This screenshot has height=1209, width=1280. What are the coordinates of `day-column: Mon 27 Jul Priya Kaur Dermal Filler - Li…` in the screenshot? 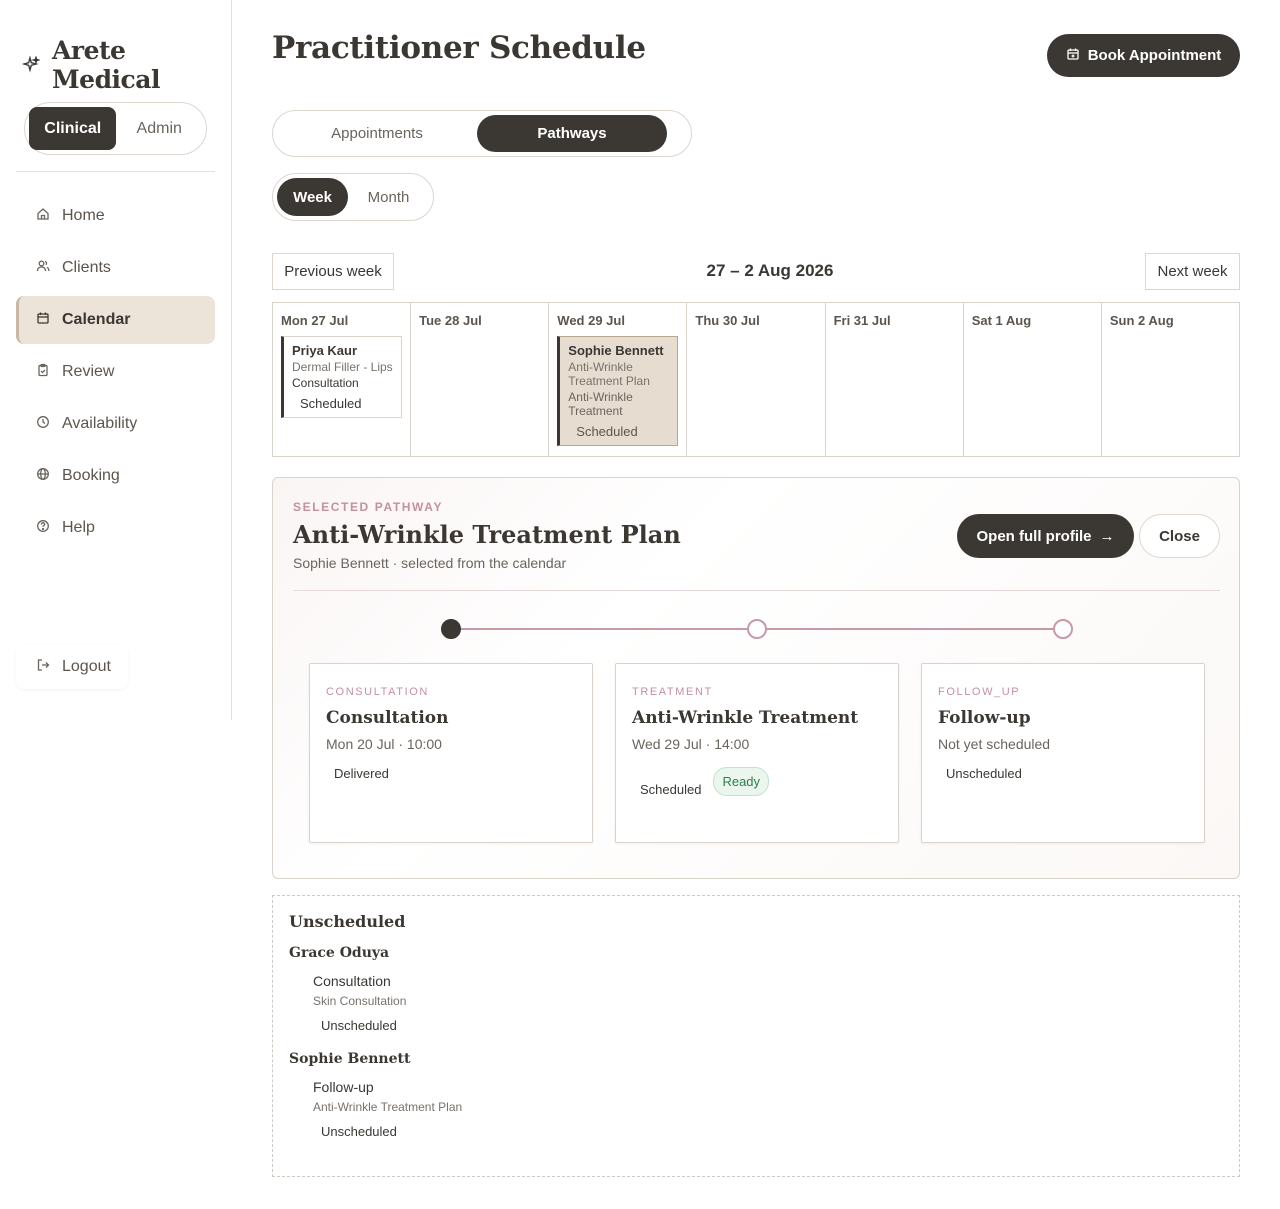 It's located at (342, 379).